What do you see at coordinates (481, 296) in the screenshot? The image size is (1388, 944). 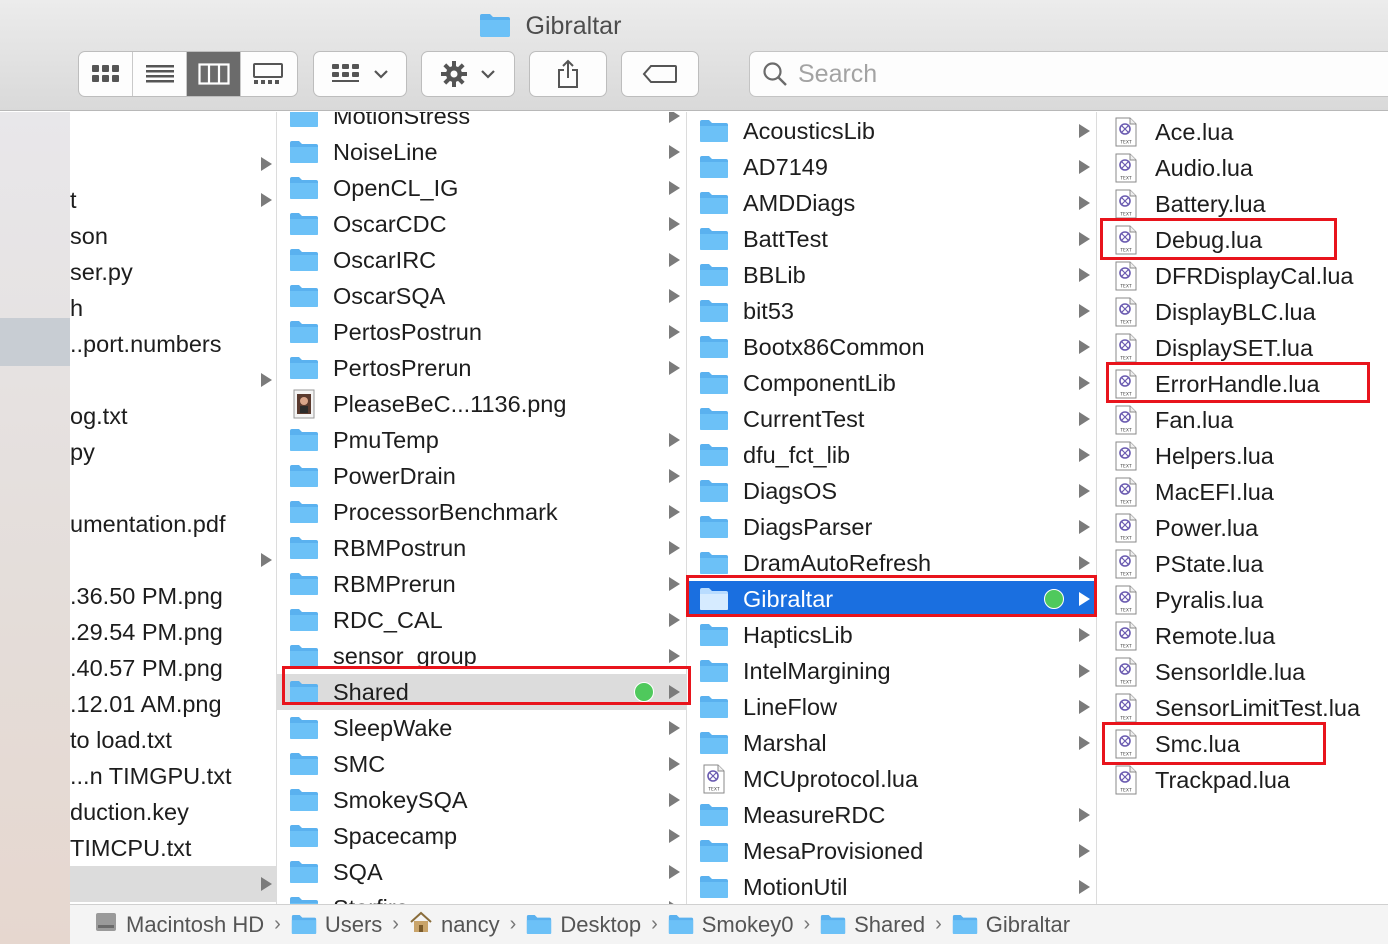 I see `list-item: OscarSQA` at bounding box center [481, 296].